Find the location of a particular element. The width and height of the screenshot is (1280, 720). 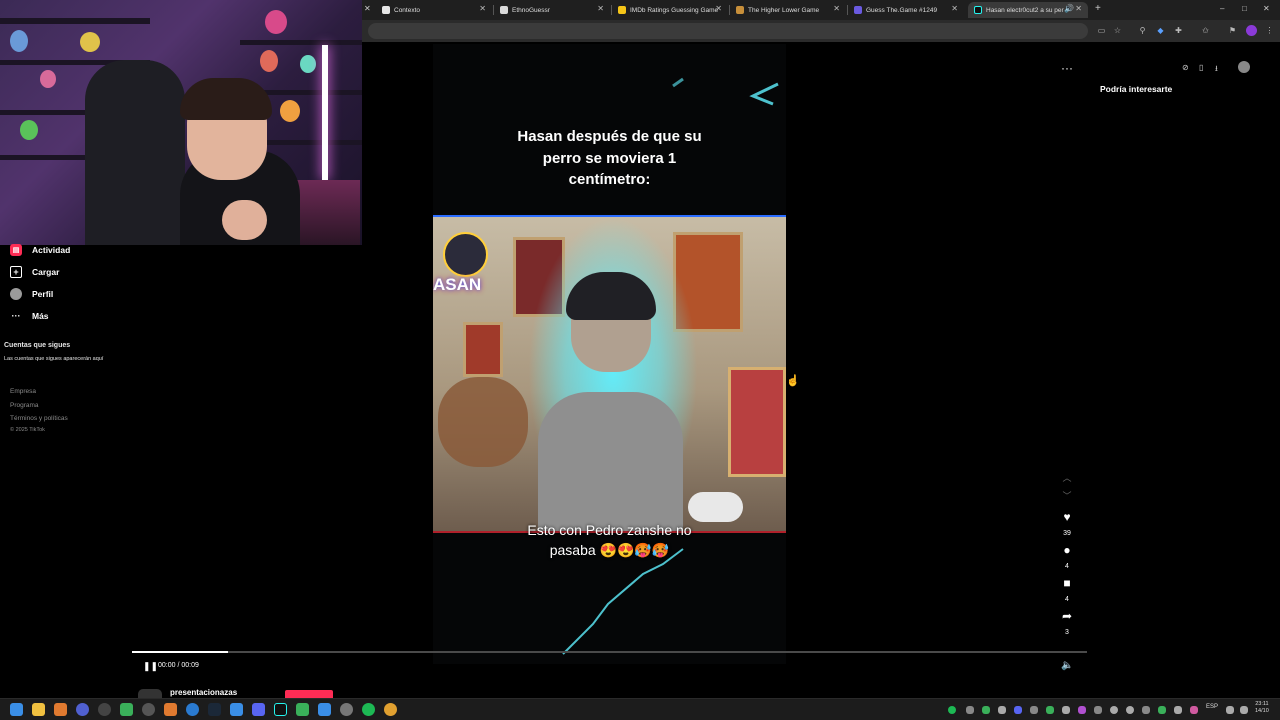

progress-bar is located at coordinates (609, 652).